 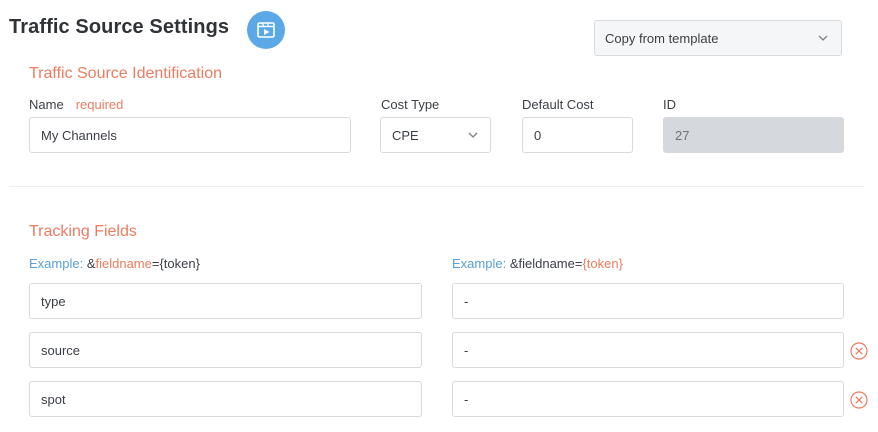 I want to click on tracking-section-title: Tracking Fields, so click(x=83, y=231).